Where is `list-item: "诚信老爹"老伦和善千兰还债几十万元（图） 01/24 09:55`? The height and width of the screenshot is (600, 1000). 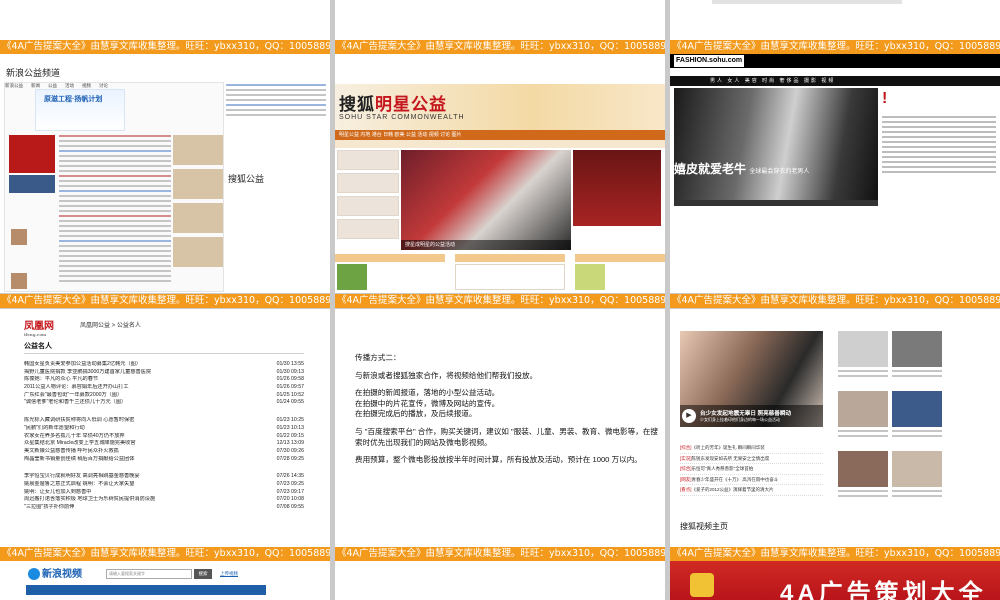 list-item: "诚信老爹"老伦和善千兰还债几十万元（图） 01/24 09:55 is located at coordinates (164, 403).